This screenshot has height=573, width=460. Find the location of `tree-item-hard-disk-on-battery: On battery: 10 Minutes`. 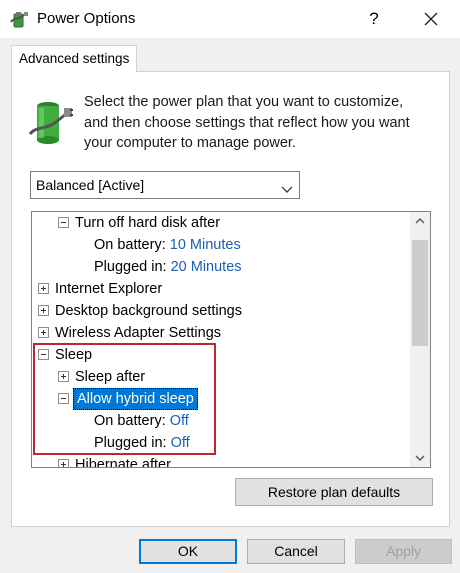

tree-item-hard-disk-on-battery: On battery: 10 Minutes is located at coordinates (167, 245).